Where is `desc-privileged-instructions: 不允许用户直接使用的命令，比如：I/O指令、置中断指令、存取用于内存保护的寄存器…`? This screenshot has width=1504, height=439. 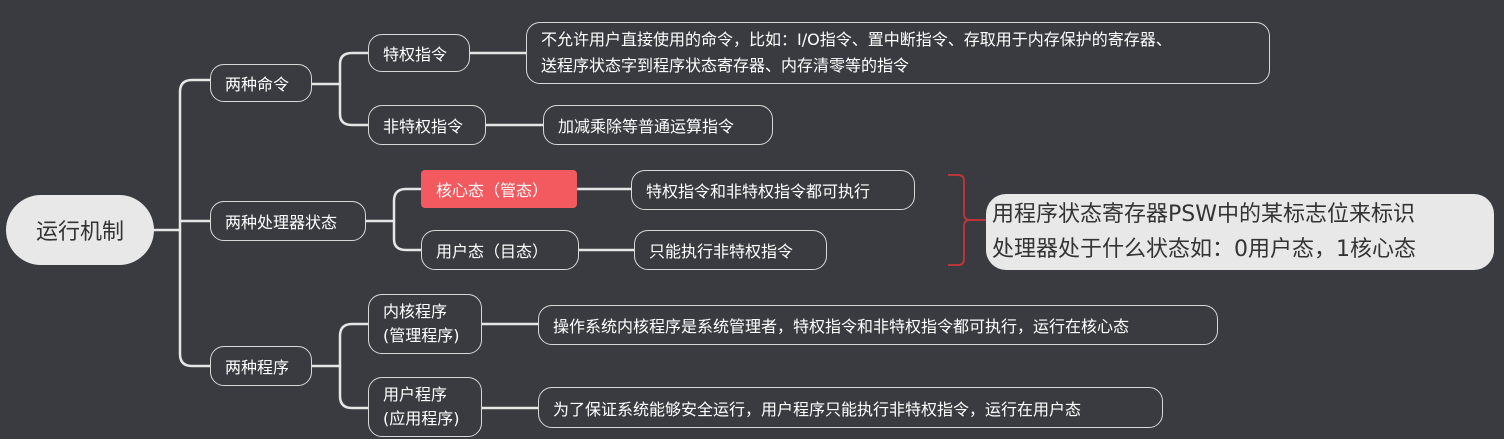
desc-privileged-instructions: 不允许用户直接使用的命令，比如：I/O指令、置中断指令、存取用于内存保护的寄存器… is located at coordinates (898, 53).